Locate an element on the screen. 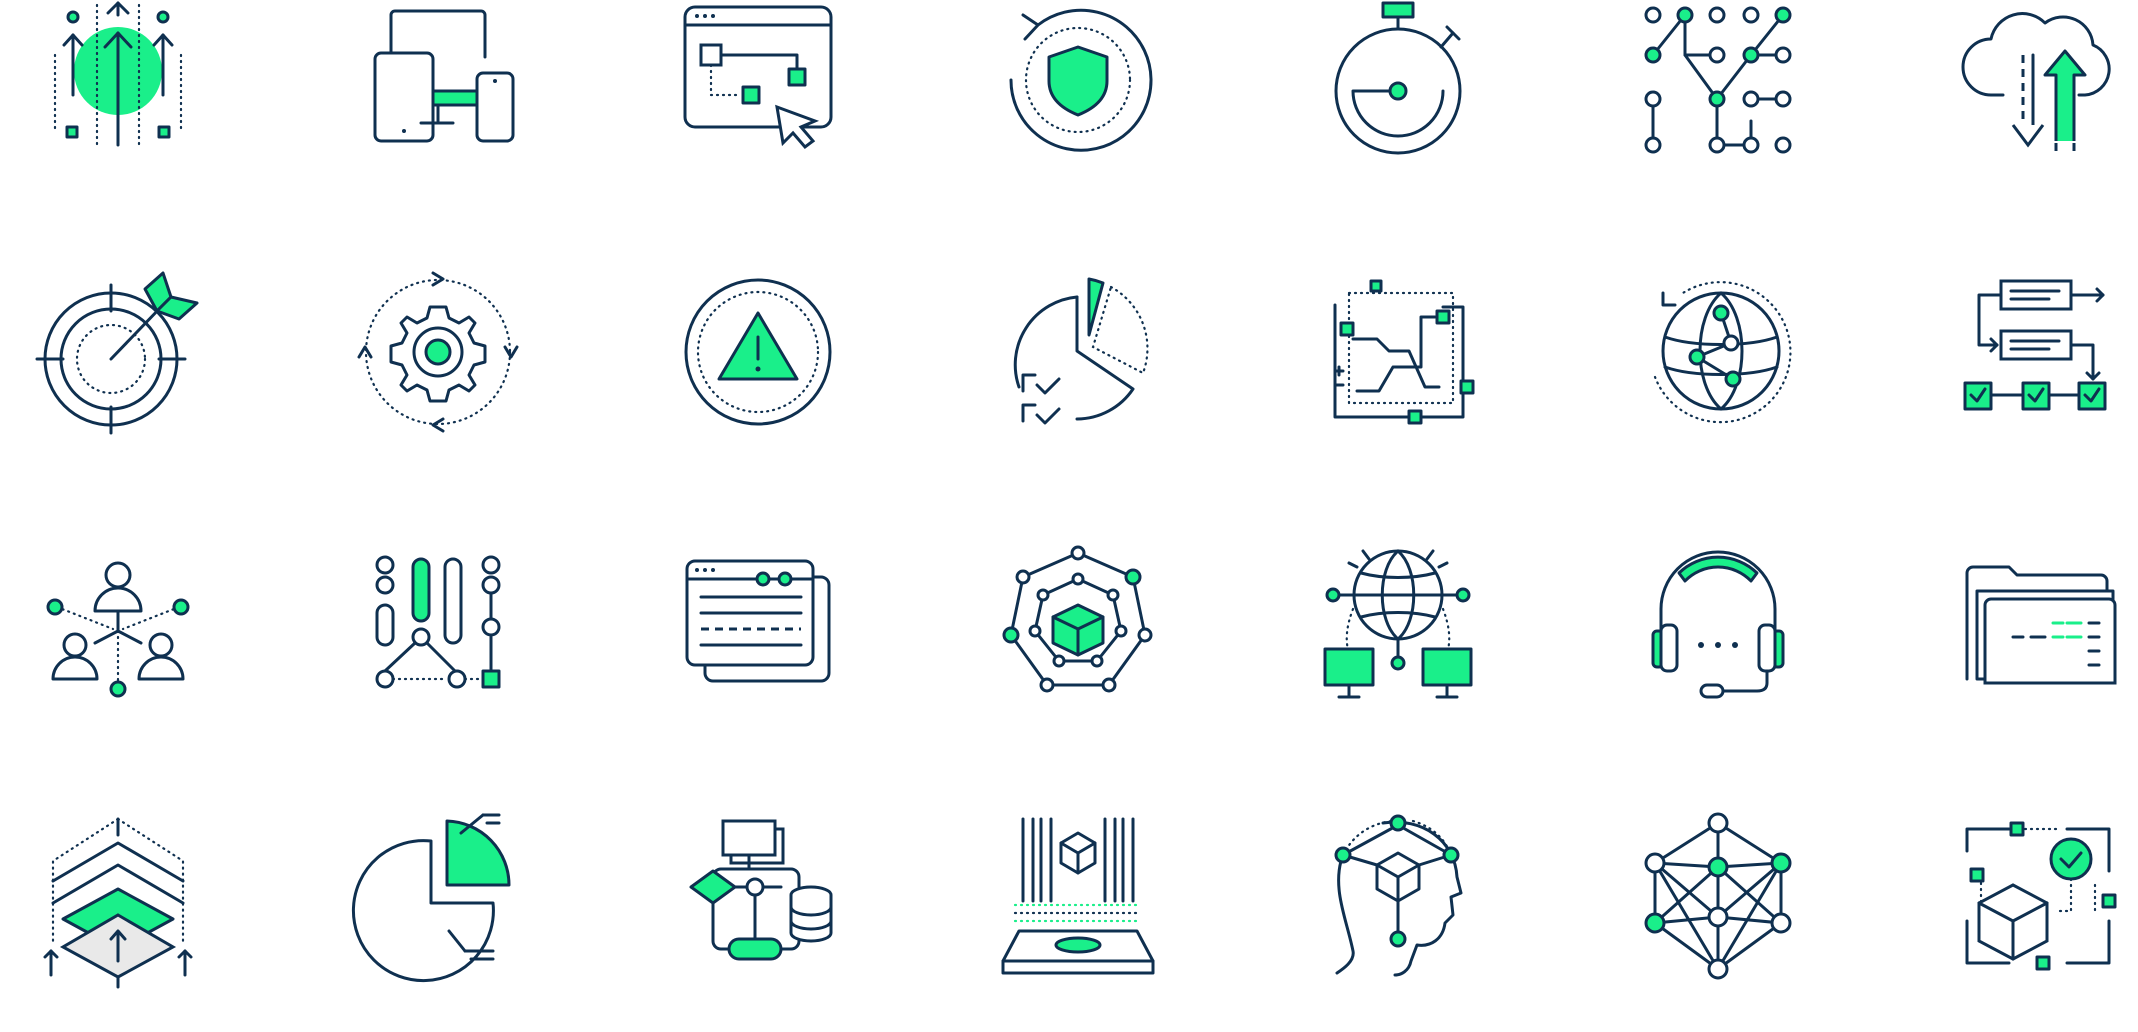 Image resolution: width=2138 pixels, height=1032 pixels. stopwatch-icon is located at coordinates (1398, 108).